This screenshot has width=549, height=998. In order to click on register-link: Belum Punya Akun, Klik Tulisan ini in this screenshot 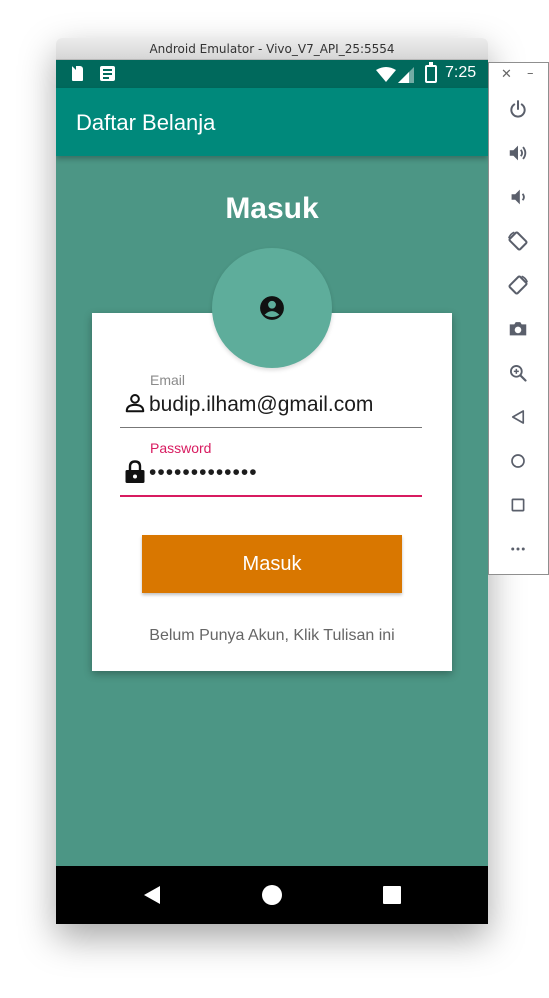, I will do `click(272, 636)`.